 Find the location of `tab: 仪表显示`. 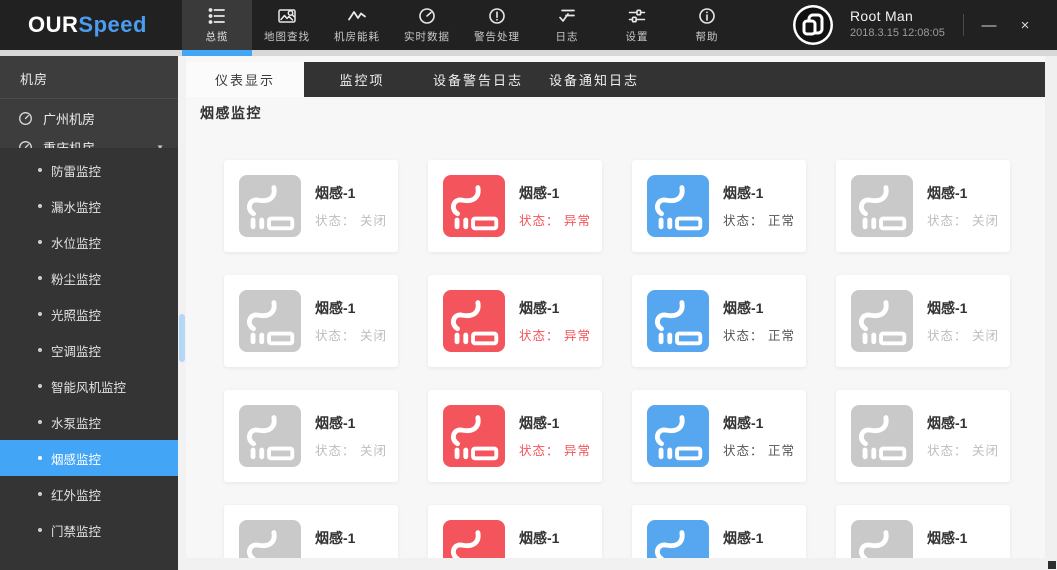

tab: 仪表显示 is located at coordinates (245, 79).